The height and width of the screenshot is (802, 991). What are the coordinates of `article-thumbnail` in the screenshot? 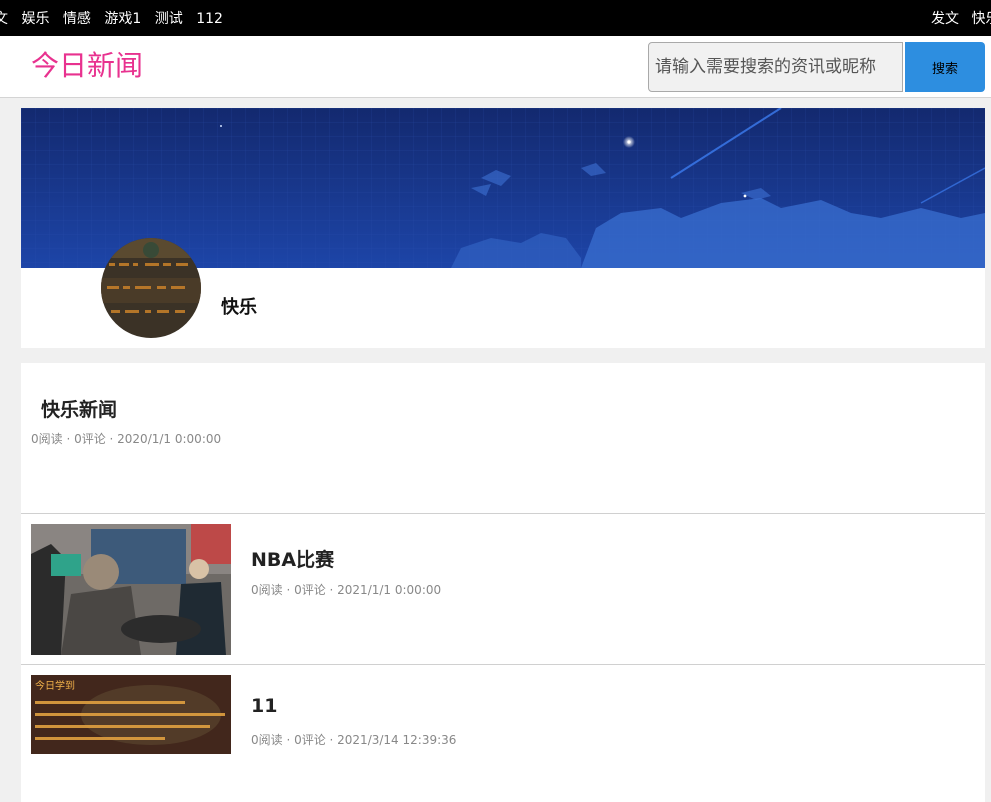 It's located at (131, 589).